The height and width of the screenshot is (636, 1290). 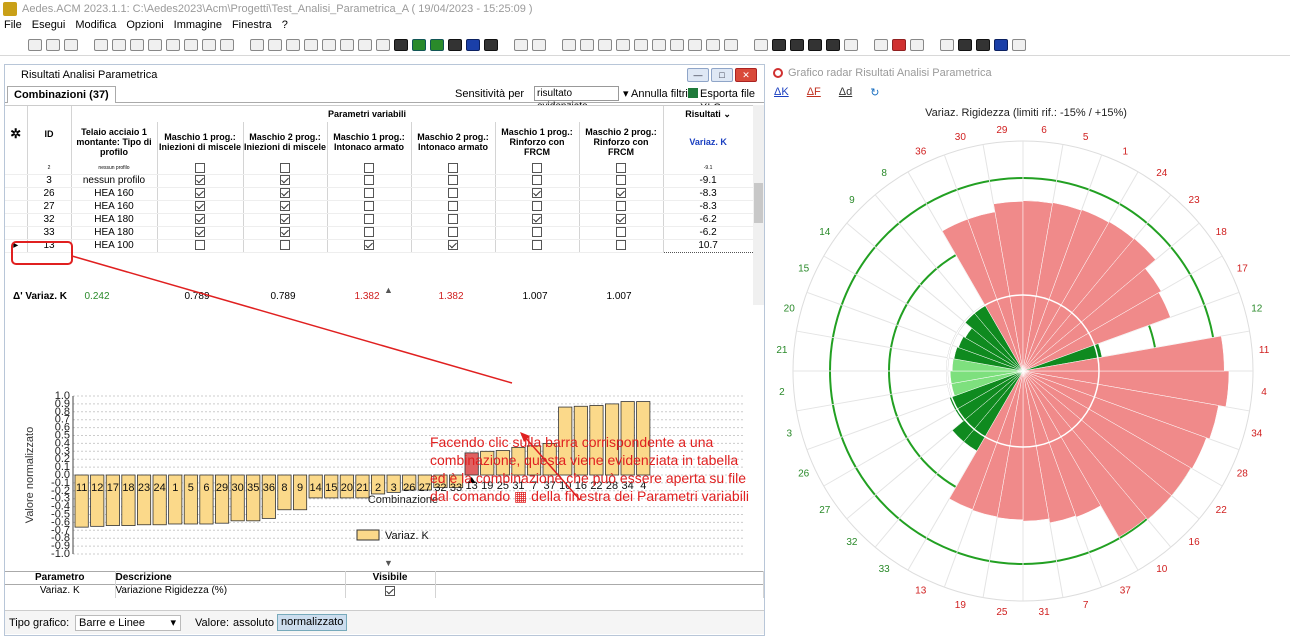 What do you see at coordinates (874, 92) in the screenshot?
I see `refresh-icon: ↻` at bounding box center [874, 92].